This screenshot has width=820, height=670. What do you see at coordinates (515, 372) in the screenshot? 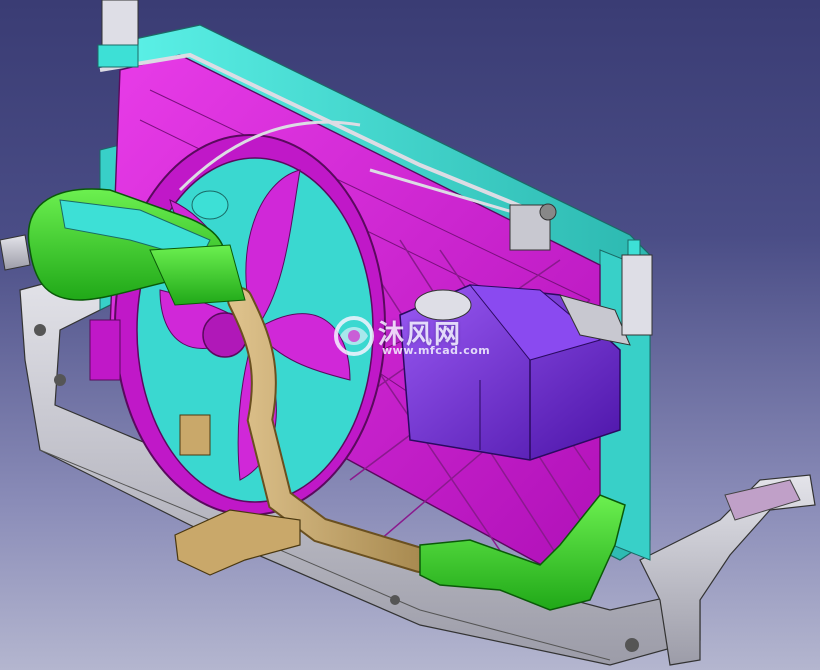
I see `coolant-expansion-tank` at bounding box center [515, 372].